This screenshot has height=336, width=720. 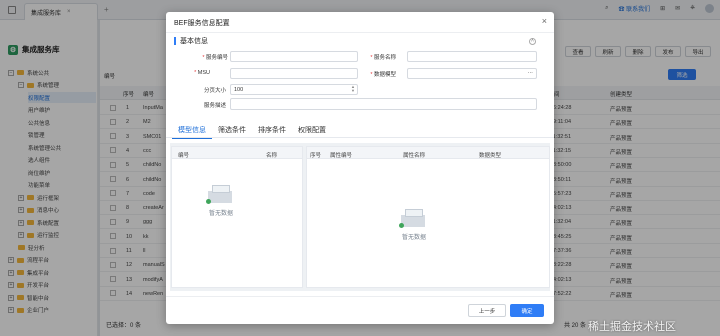 I want to click on left-name-header: 名称, so click(x=272, y=155).